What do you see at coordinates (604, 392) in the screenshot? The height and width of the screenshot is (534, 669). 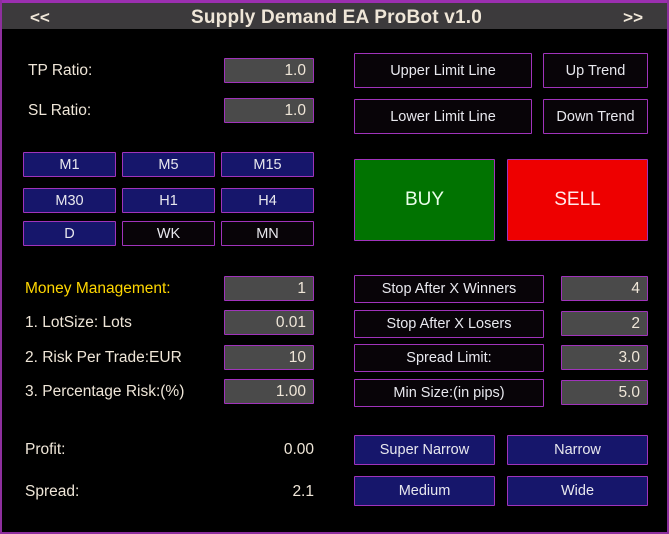 I see `min-size-input: 5.0` at bounding box center [604, 392].